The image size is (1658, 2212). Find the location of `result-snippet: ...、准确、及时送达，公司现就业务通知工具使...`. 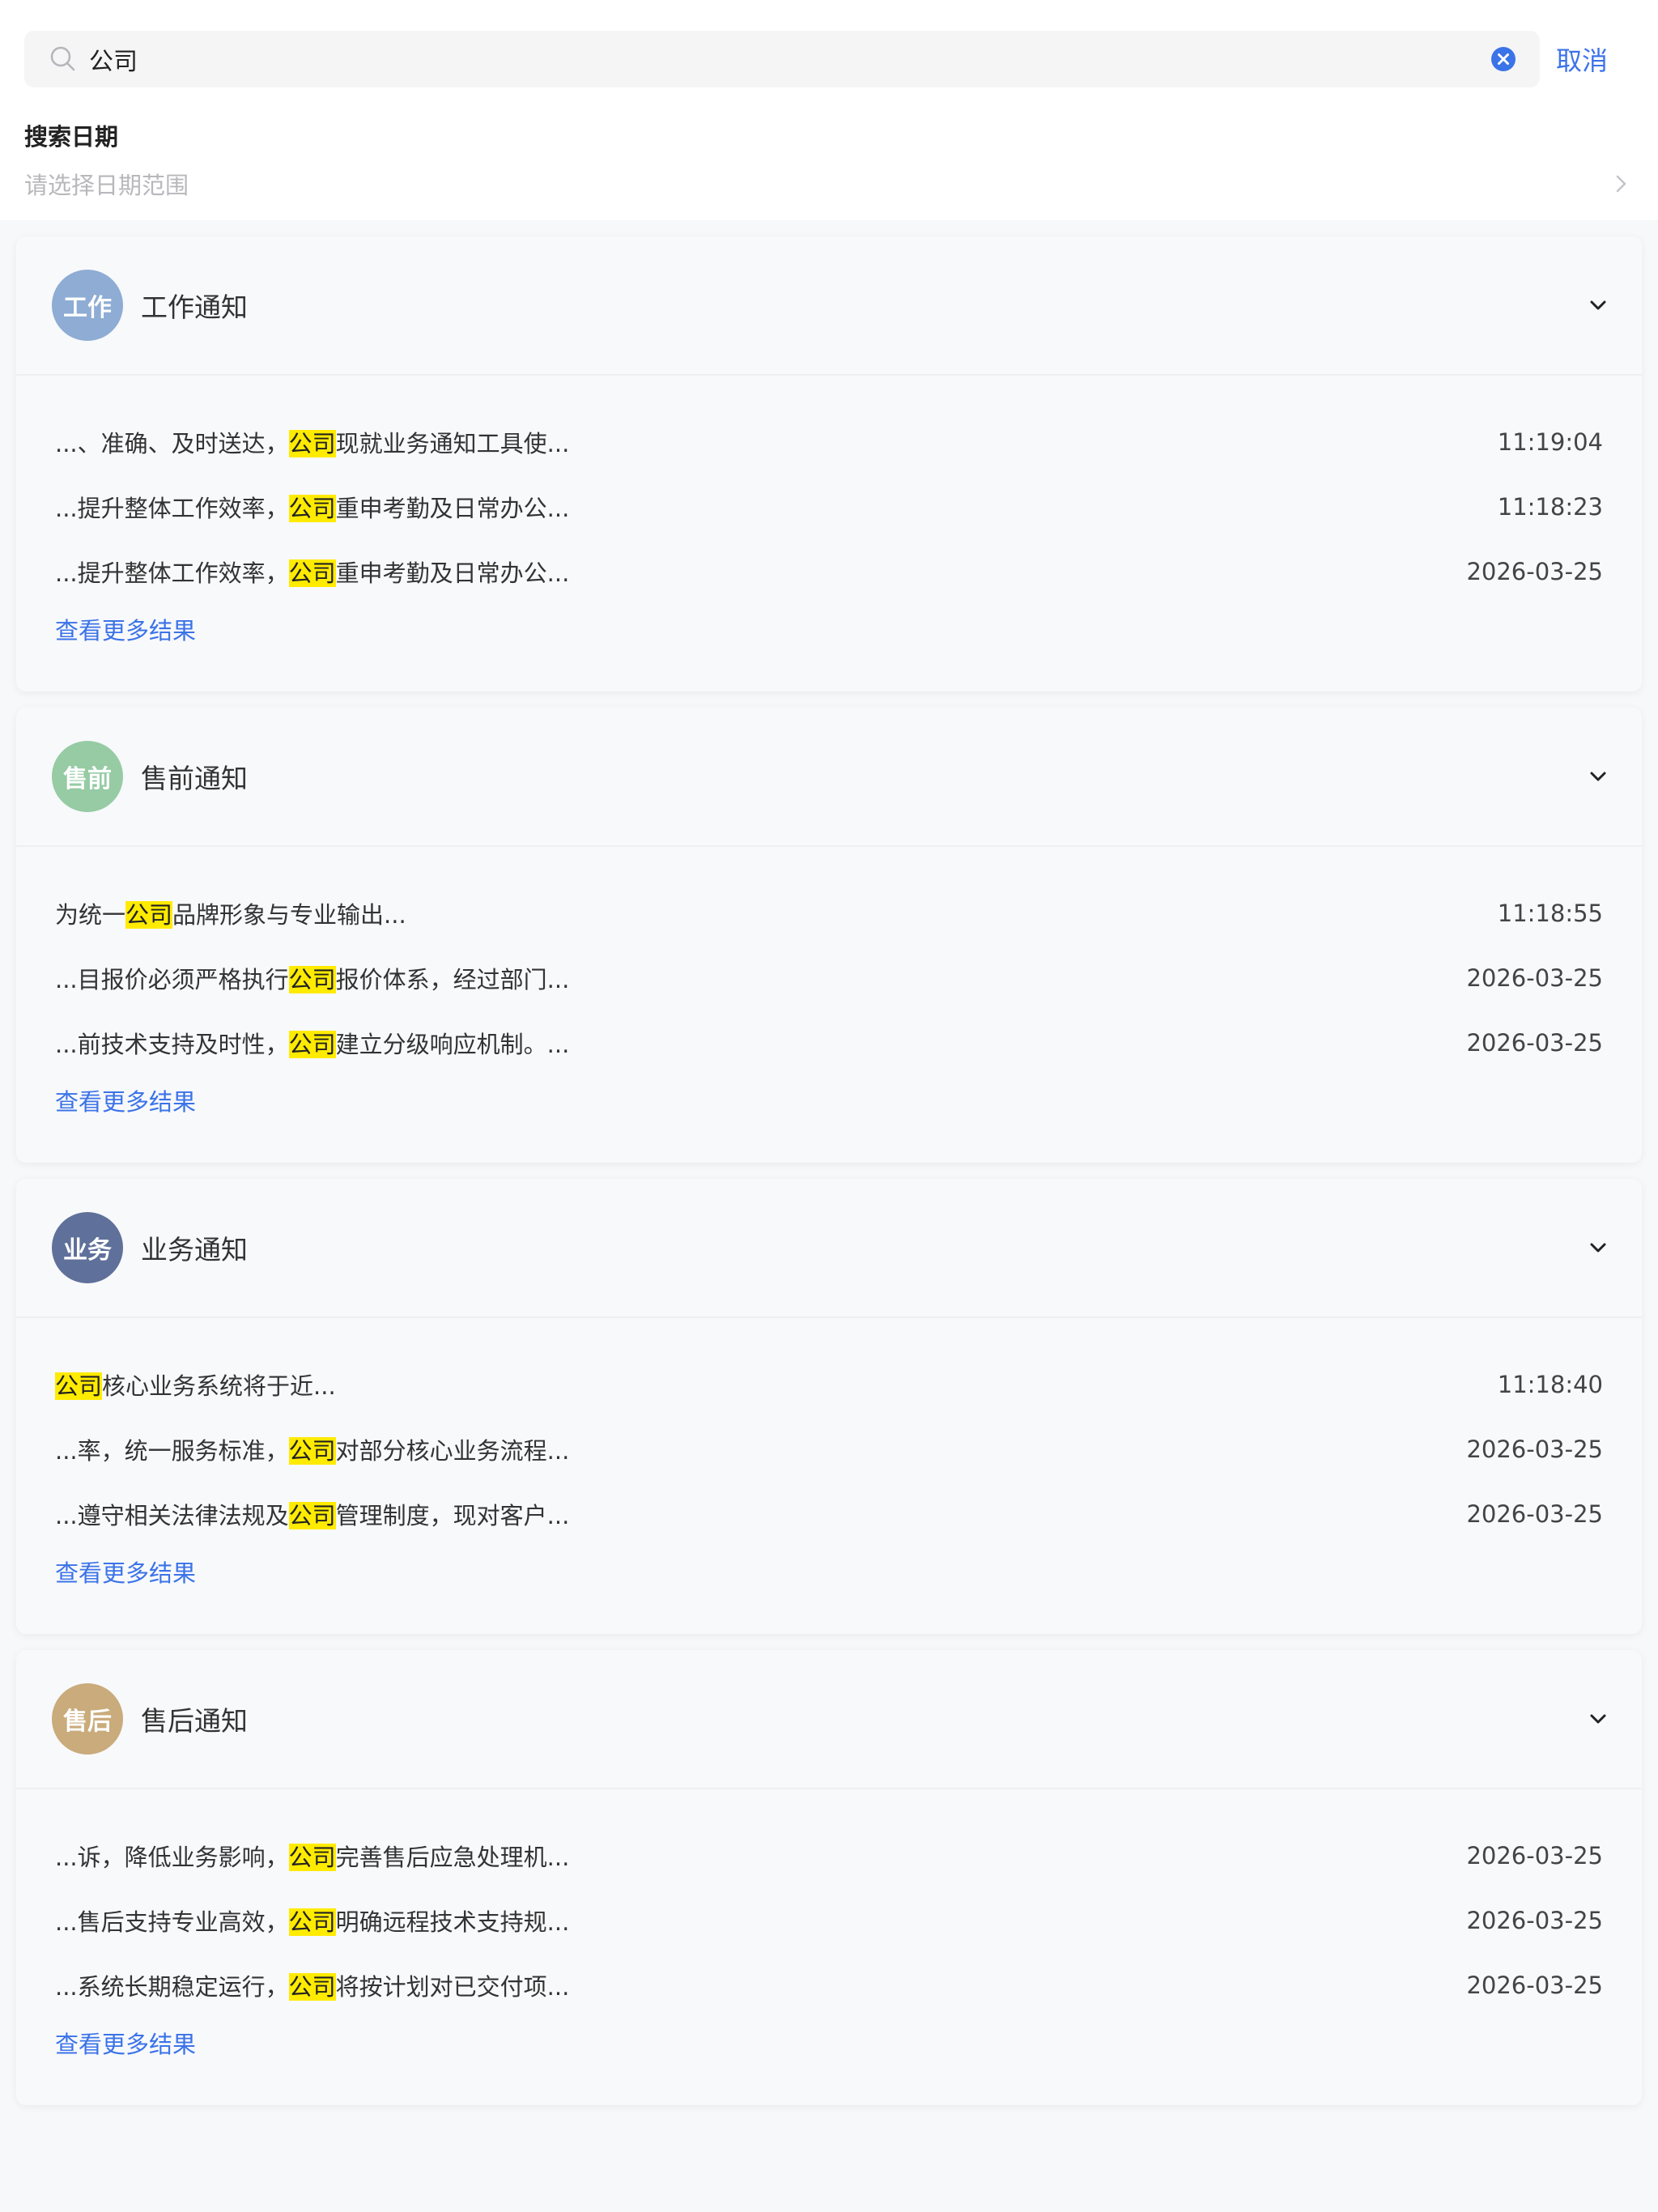

result-snippet: ...、准确、及时送达，公司现就业务通知工具使... is located at coordinates (312, 442).